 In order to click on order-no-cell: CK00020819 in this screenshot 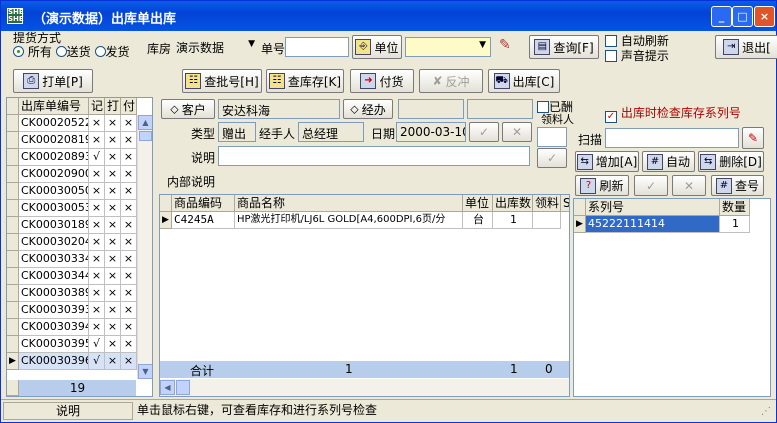, I will do `click(54, 140)`.